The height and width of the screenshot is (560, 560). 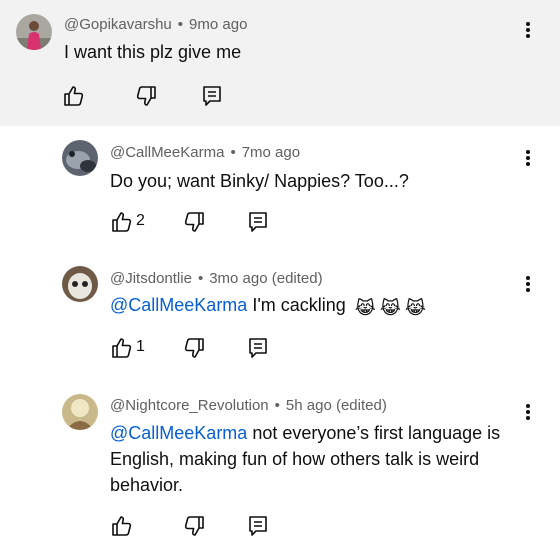 What do you see at coordinates (265, 278) in the screenshot?
I see `timestamp: 3mo ago (edited)` at bounding box center [265, 278].